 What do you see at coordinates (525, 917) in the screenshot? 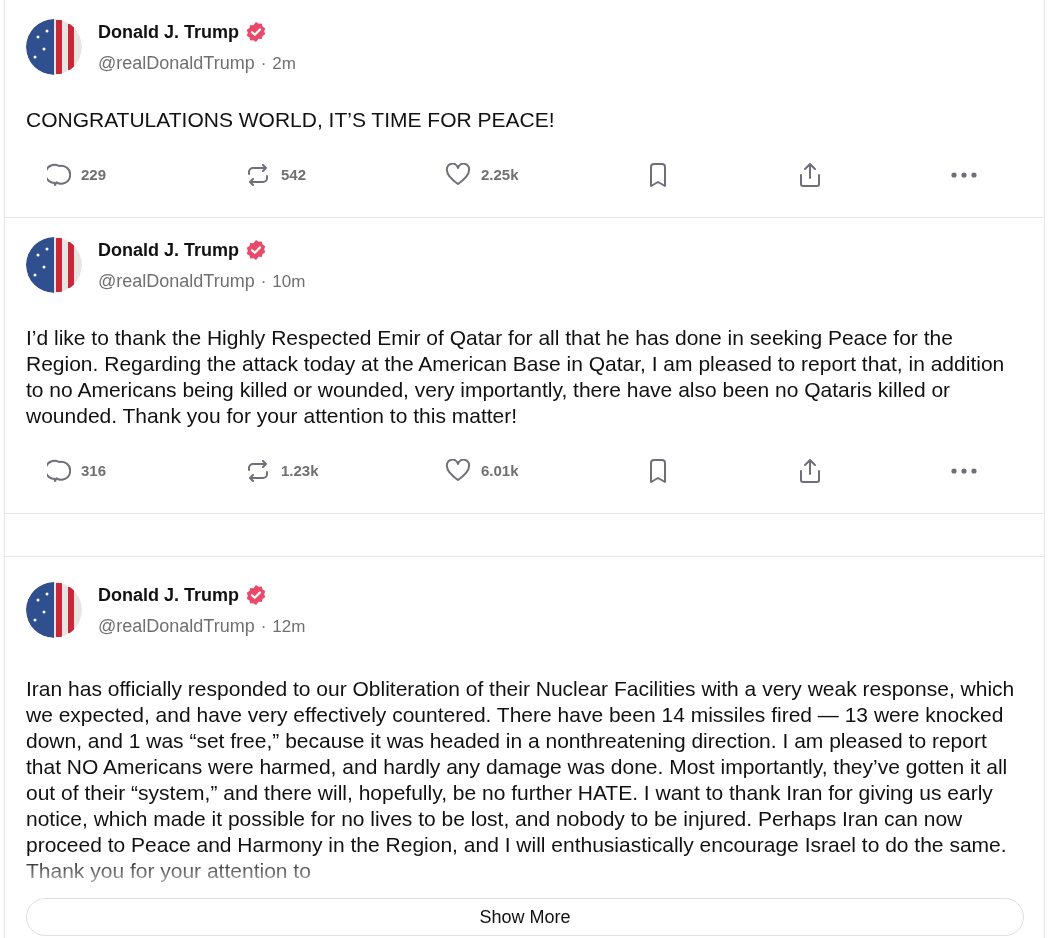
I see `show-more-button: Show More` at bounding box center [525, 917].